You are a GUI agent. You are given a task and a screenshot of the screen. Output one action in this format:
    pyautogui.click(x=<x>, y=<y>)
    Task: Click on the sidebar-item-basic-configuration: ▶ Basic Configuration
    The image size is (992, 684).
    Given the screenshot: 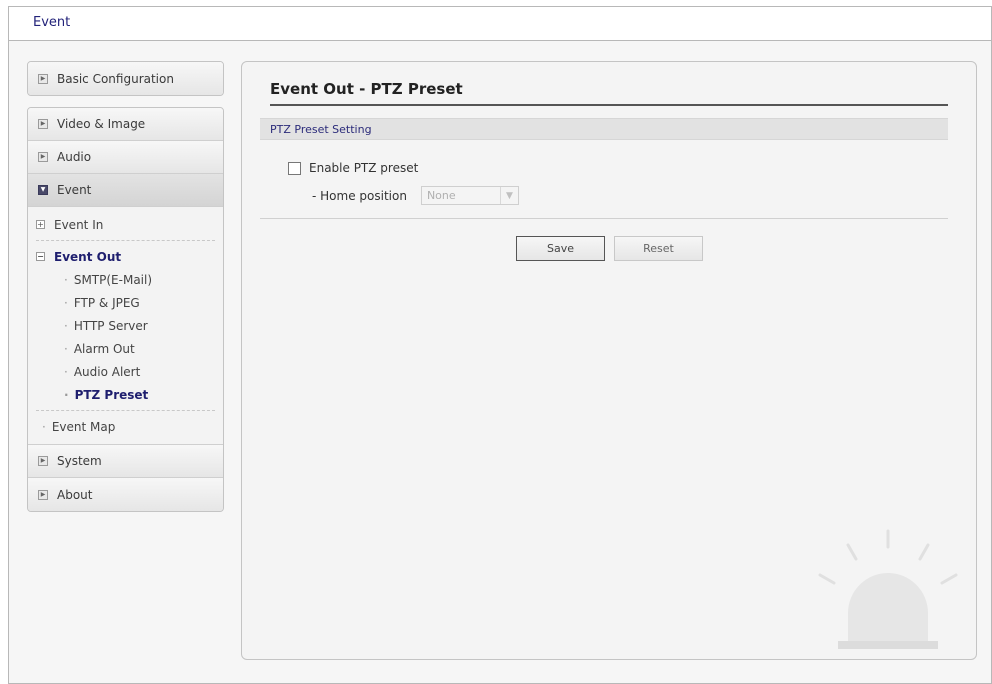 What is the action you would take?
    pyautogui.click(x=125, y=78)
    